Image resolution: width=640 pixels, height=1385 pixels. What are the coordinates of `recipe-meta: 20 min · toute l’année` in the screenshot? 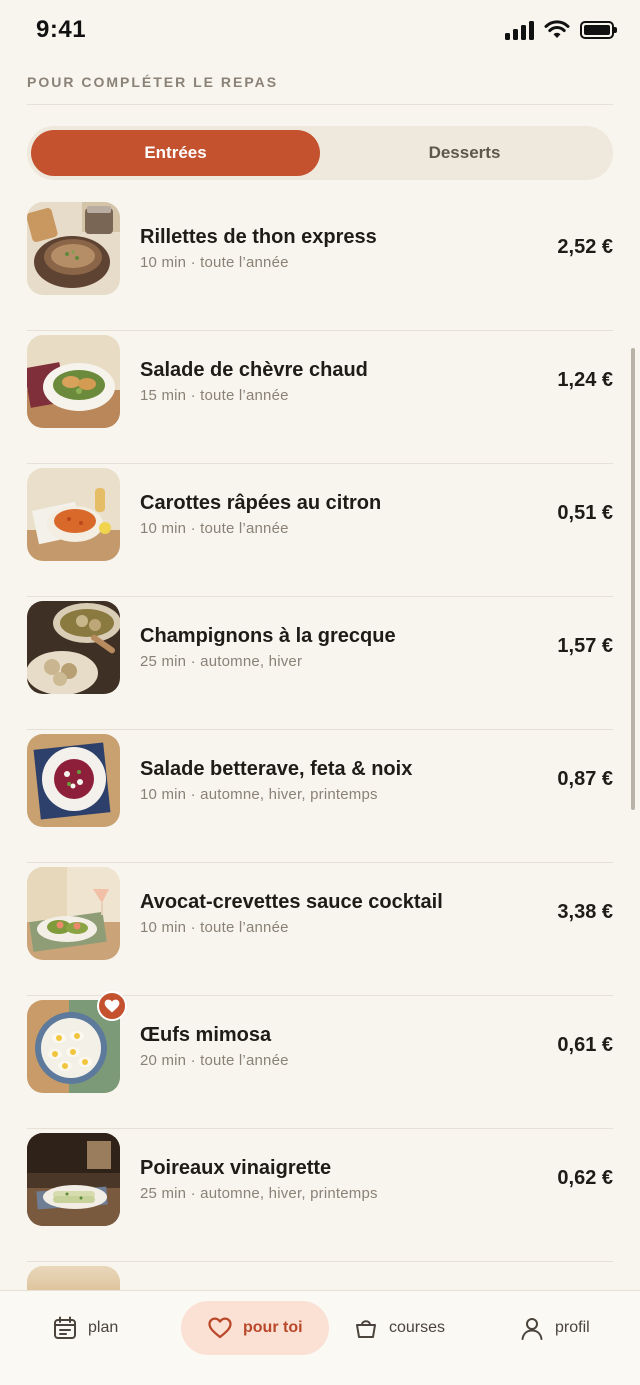 It's located at (214, 1060).